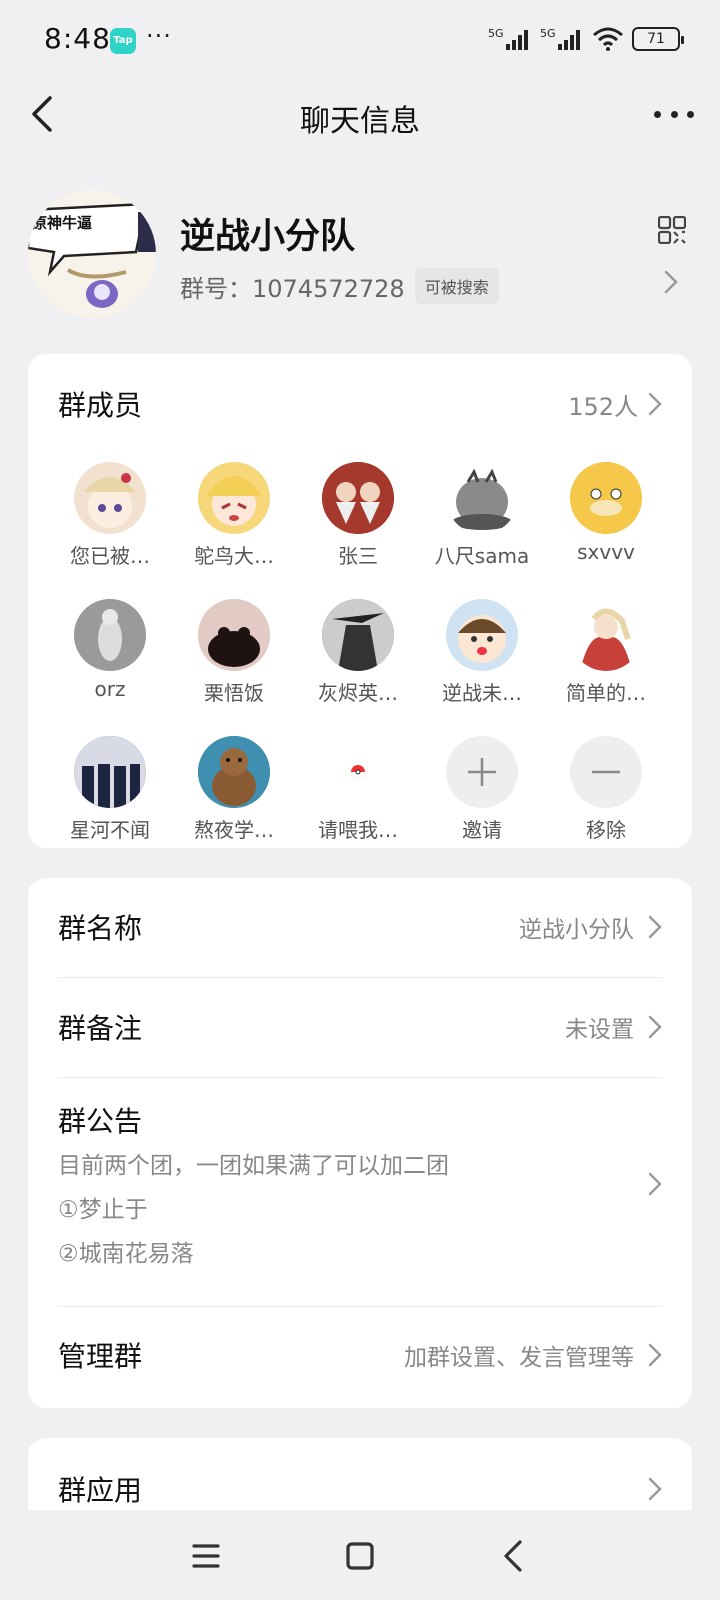  What do you see at coordinates (360, 42) in the screenshot?
I see `status-bar: 8:48 Tap ··· 5G 5G 71` at bounding box center [360, 42].